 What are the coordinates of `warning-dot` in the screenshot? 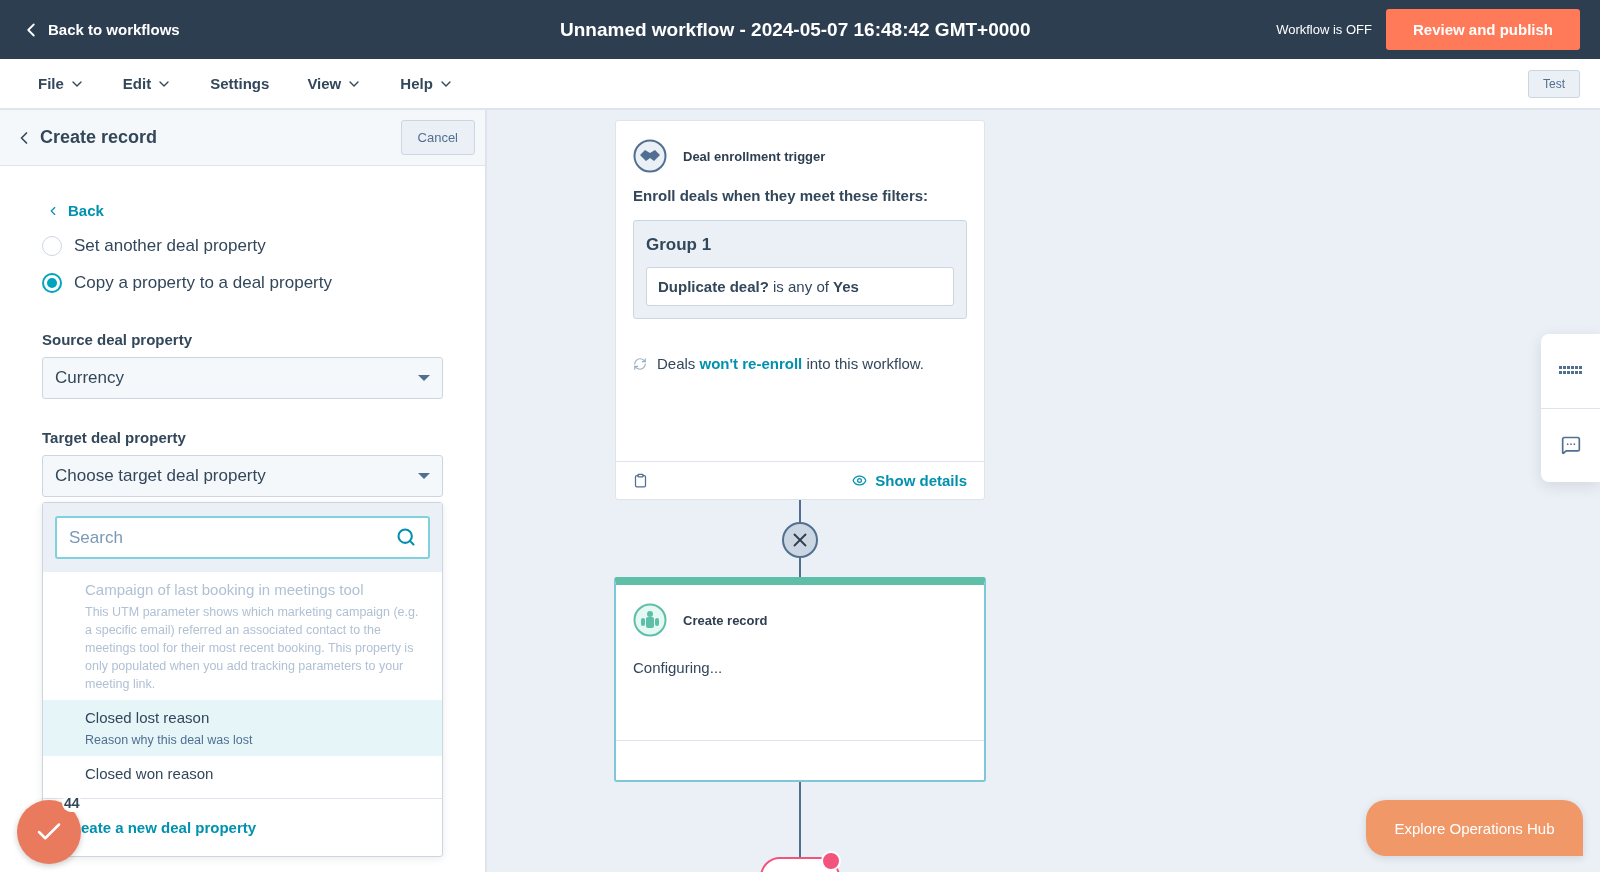 It's located at (831, 861).